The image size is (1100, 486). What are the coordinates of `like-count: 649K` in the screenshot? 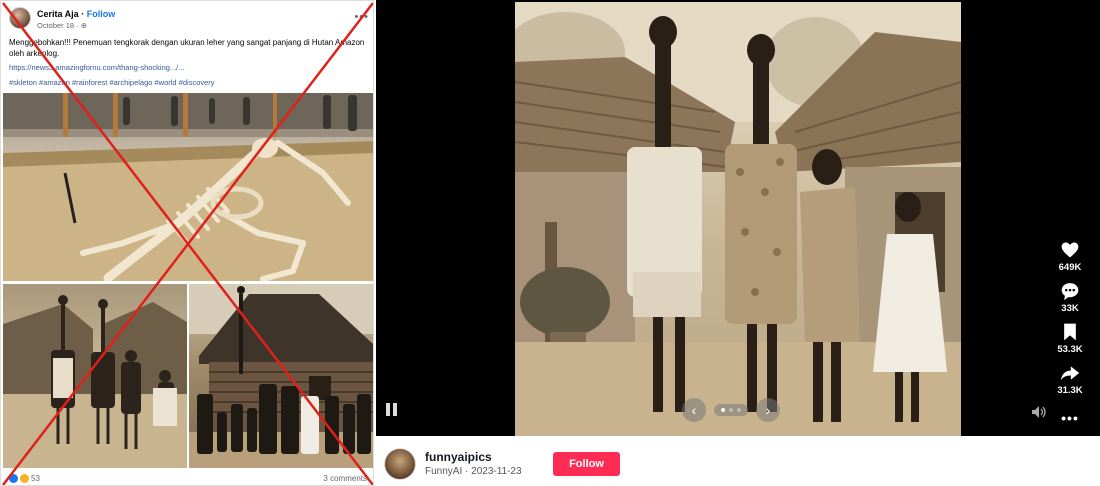 It's located at (1070, 267).